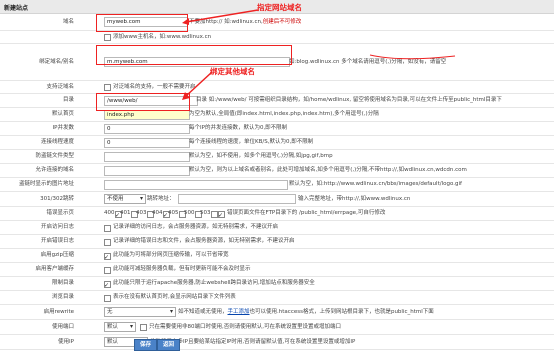 The image size is (554, 351). What do you see at coordinates (57, 142) in the screenshot?
I see `conn-speed-label: 连接线程速度` at bounding box center [57, 142].